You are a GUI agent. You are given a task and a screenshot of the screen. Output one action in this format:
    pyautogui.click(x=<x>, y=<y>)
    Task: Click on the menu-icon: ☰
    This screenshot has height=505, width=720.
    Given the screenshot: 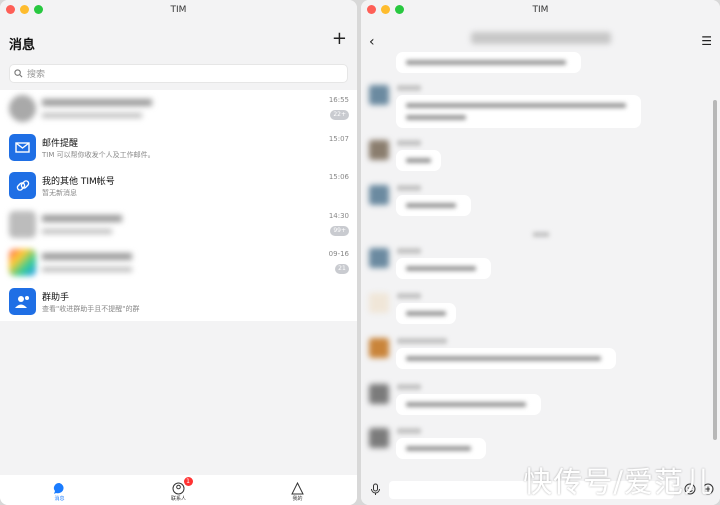 What is the action you would take?
    pyautogui.click(x=706, y=41)
    